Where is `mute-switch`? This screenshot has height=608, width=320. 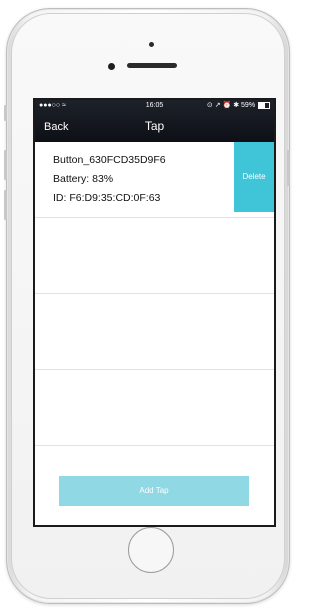 mute-switch is located at coordinates (5, 113).